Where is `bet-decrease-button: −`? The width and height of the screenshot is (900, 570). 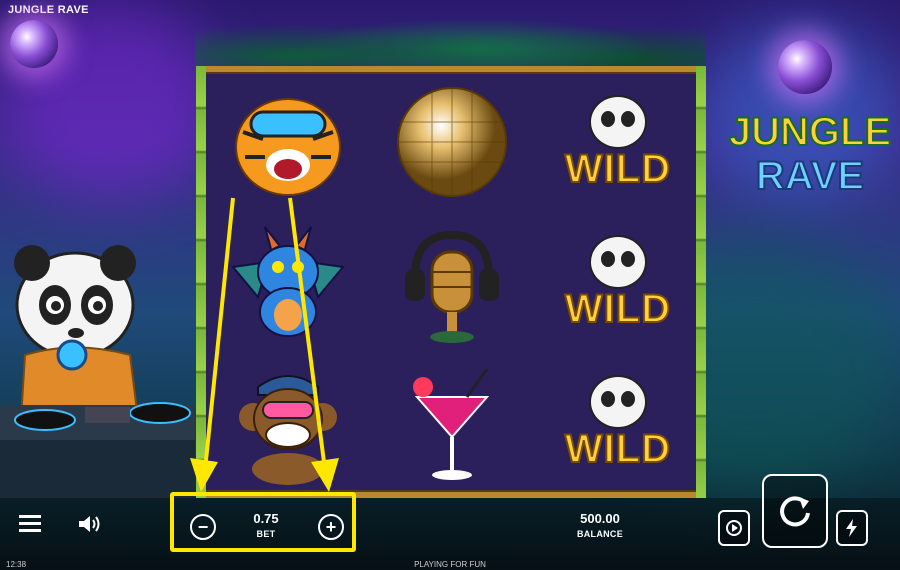
bet-decrease-button: − is located at coordinates (203, 527).